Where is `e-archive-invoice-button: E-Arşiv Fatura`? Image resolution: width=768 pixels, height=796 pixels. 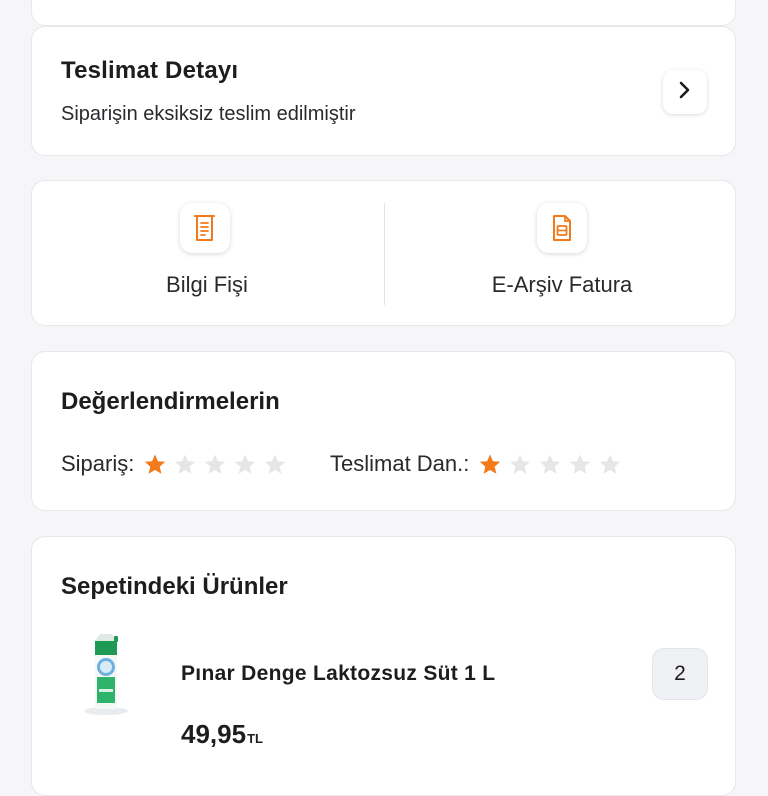 e-archive-invoice-button: E-Arşiv Fatura is located at coordinates (560, 254).